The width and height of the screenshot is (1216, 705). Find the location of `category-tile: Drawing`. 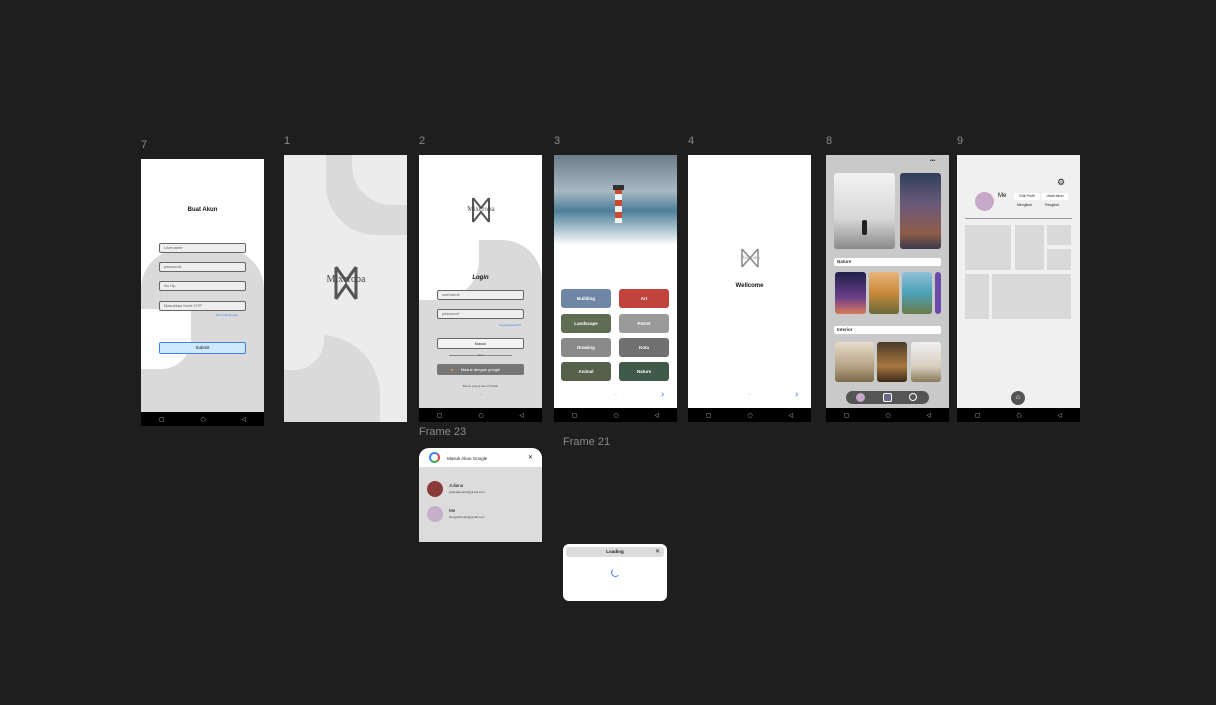

category-tile: Drawing is located at coordinates (586, 347).